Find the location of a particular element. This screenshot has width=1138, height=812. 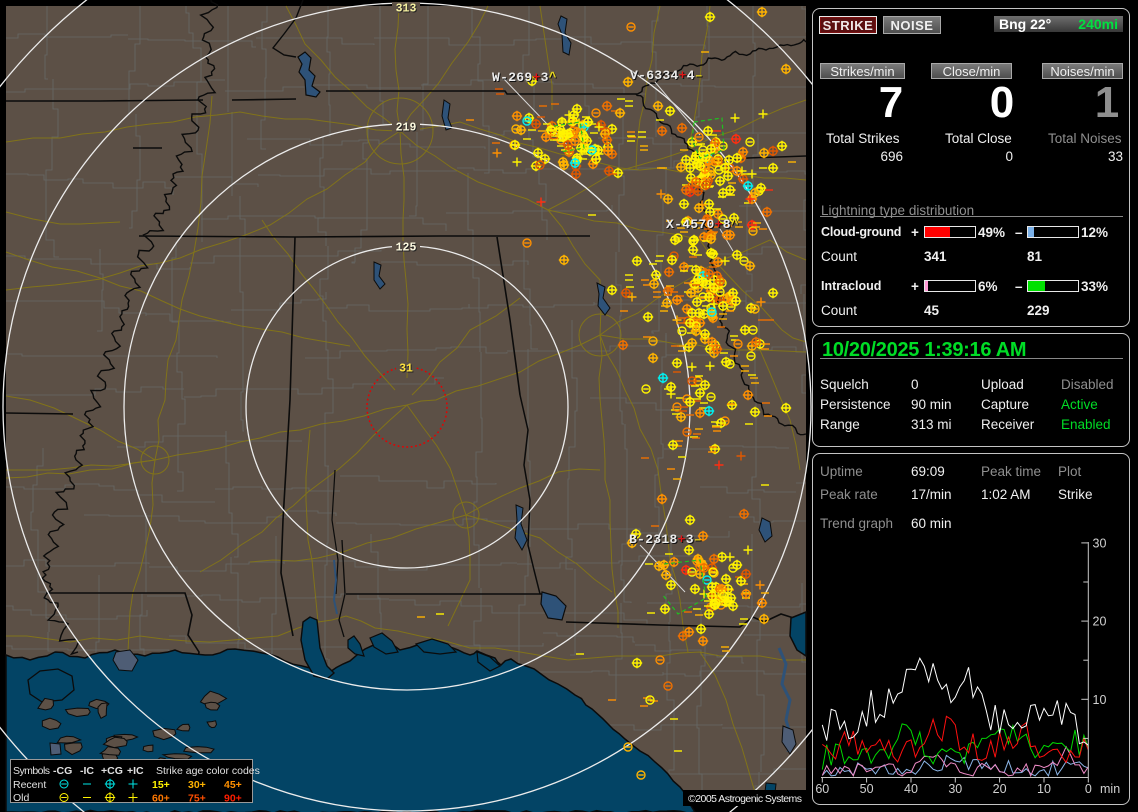

svg-text: -CG is located at coordinates (62, 771).